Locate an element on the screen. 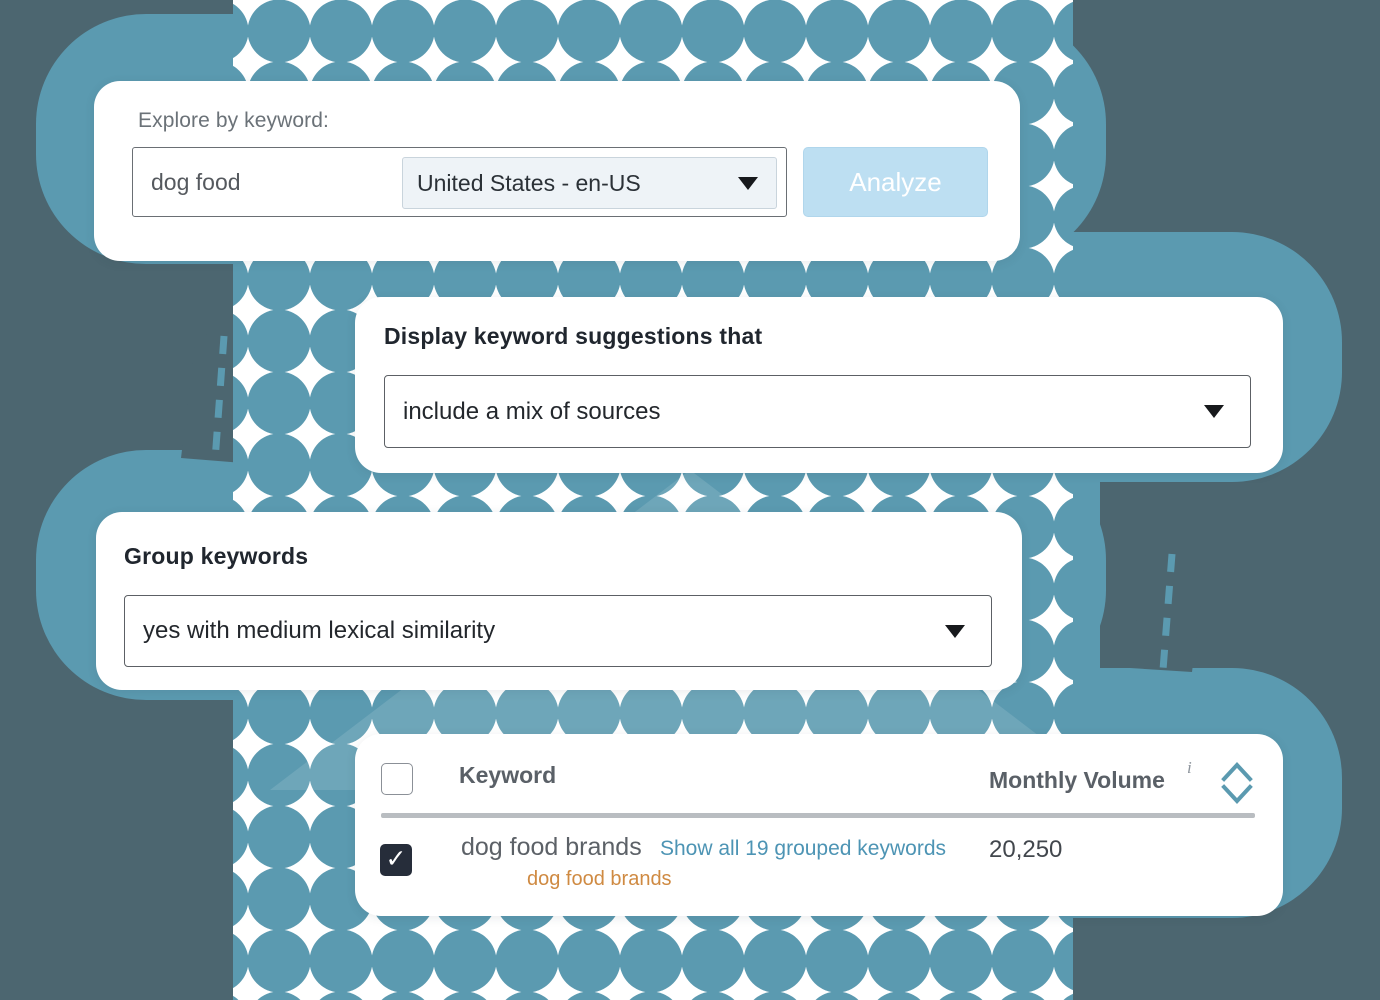 The width and height of the screenshot is (1380, 1000). row-sub-keyword: dog food brands is located at coordinates (599, 879).